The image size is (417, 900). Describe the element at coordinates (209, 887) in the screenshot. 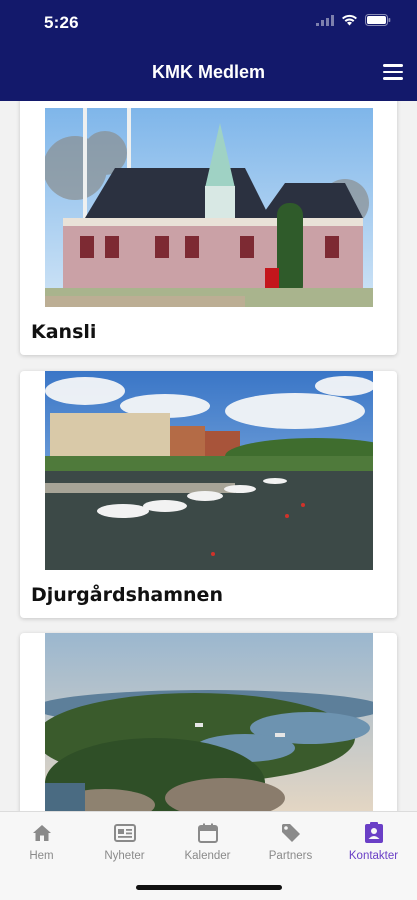

I see `home-indicator` at that location.